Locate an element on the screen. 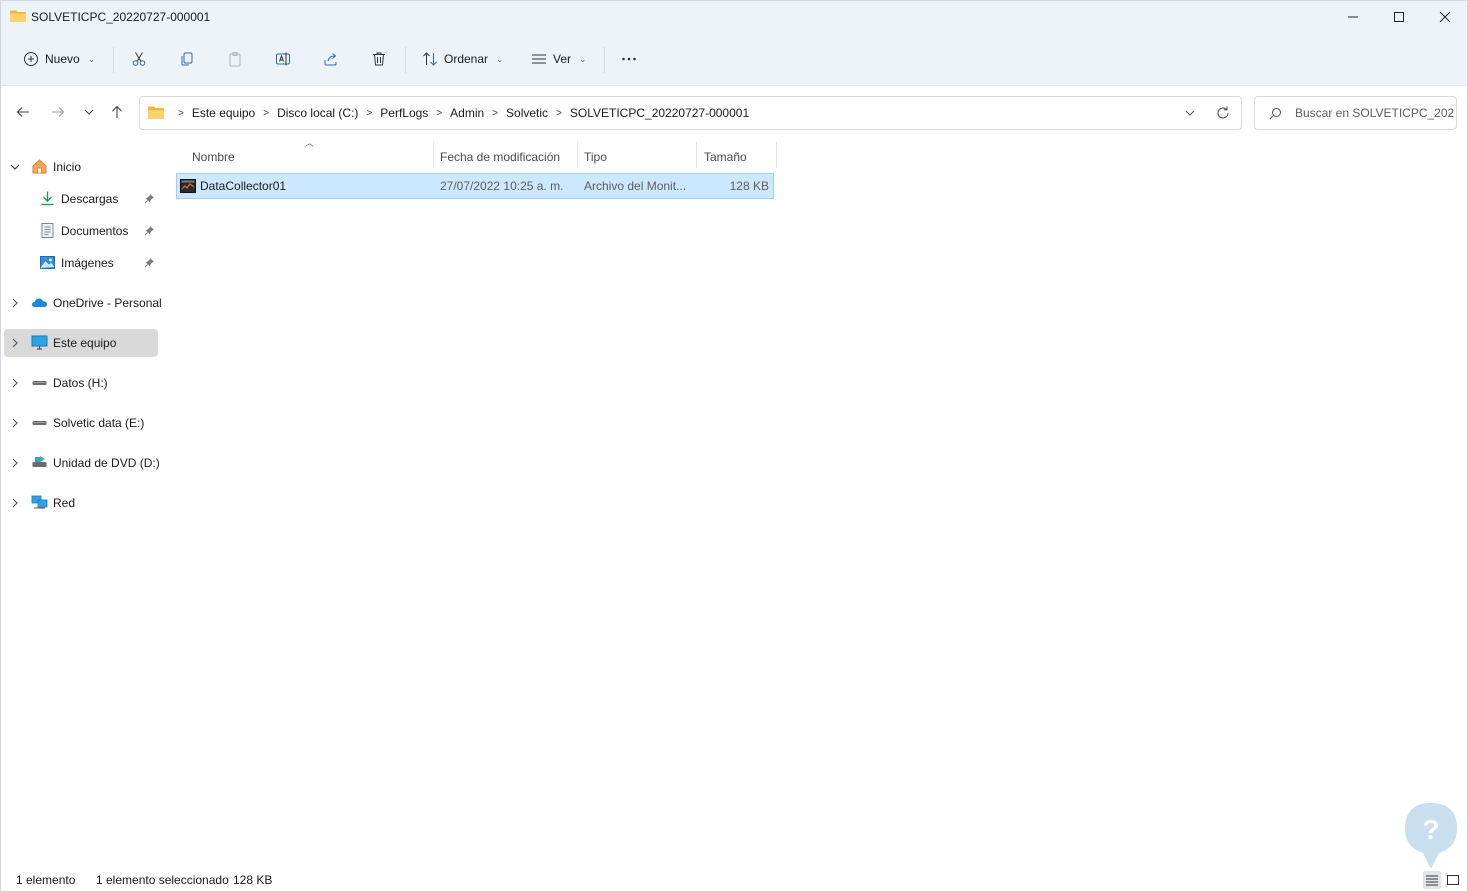 This screenshot has width=1468, height=891. arrow-right-icon is located at coordinates (58, 112).